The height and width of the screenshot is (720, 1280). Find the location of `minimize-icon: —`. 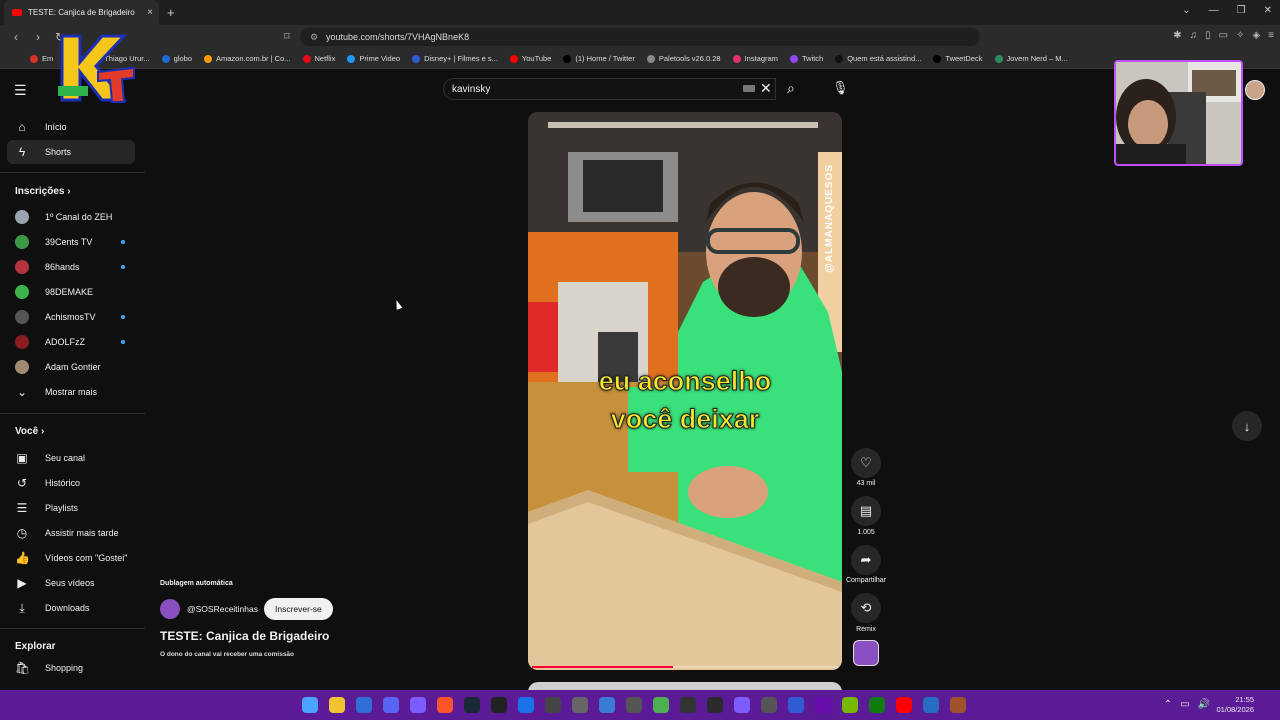

minimize-icon: — is located at coordinates (1214, 10).